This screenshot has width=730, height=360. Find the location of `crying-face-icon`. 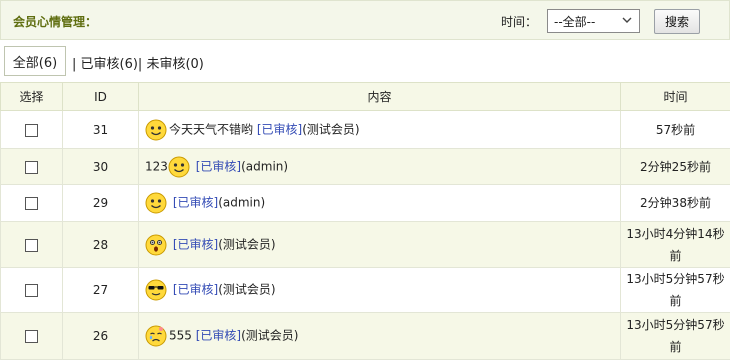

crying-face-icon is located at coordinates (156, 336).